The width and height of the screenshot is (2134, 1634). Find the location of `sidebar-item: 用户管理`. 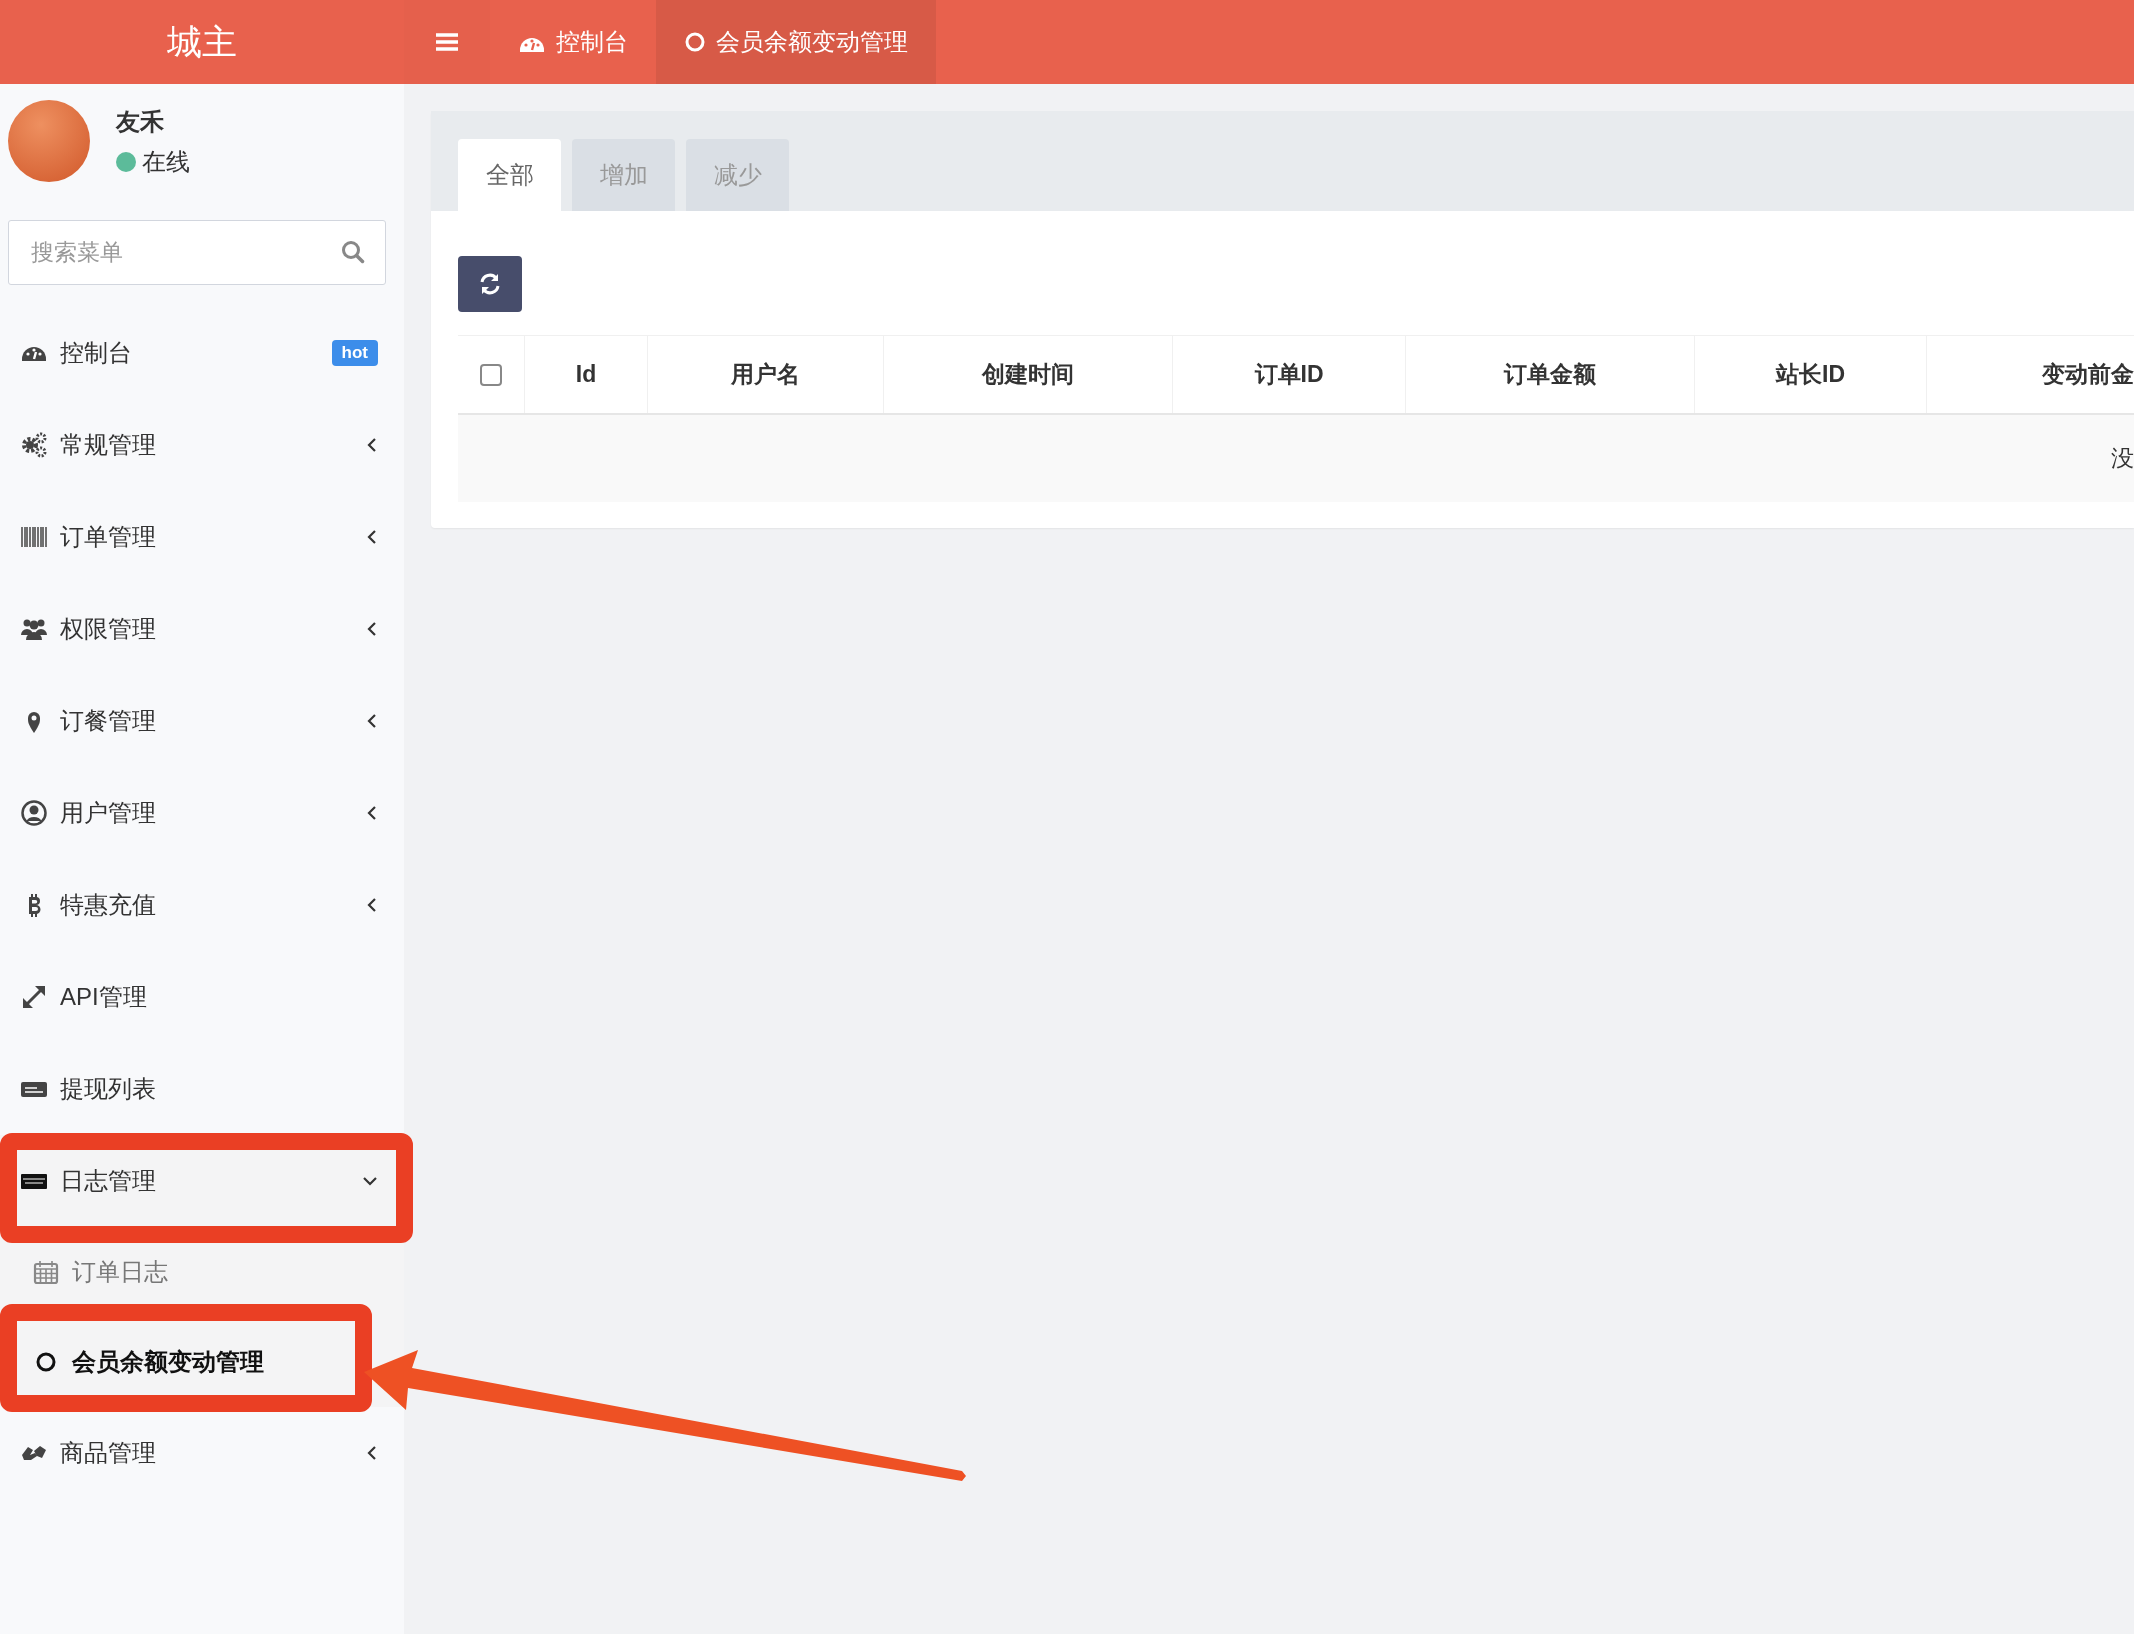

sidebar-item: 用户管理 is located at coordinates (202, 813).